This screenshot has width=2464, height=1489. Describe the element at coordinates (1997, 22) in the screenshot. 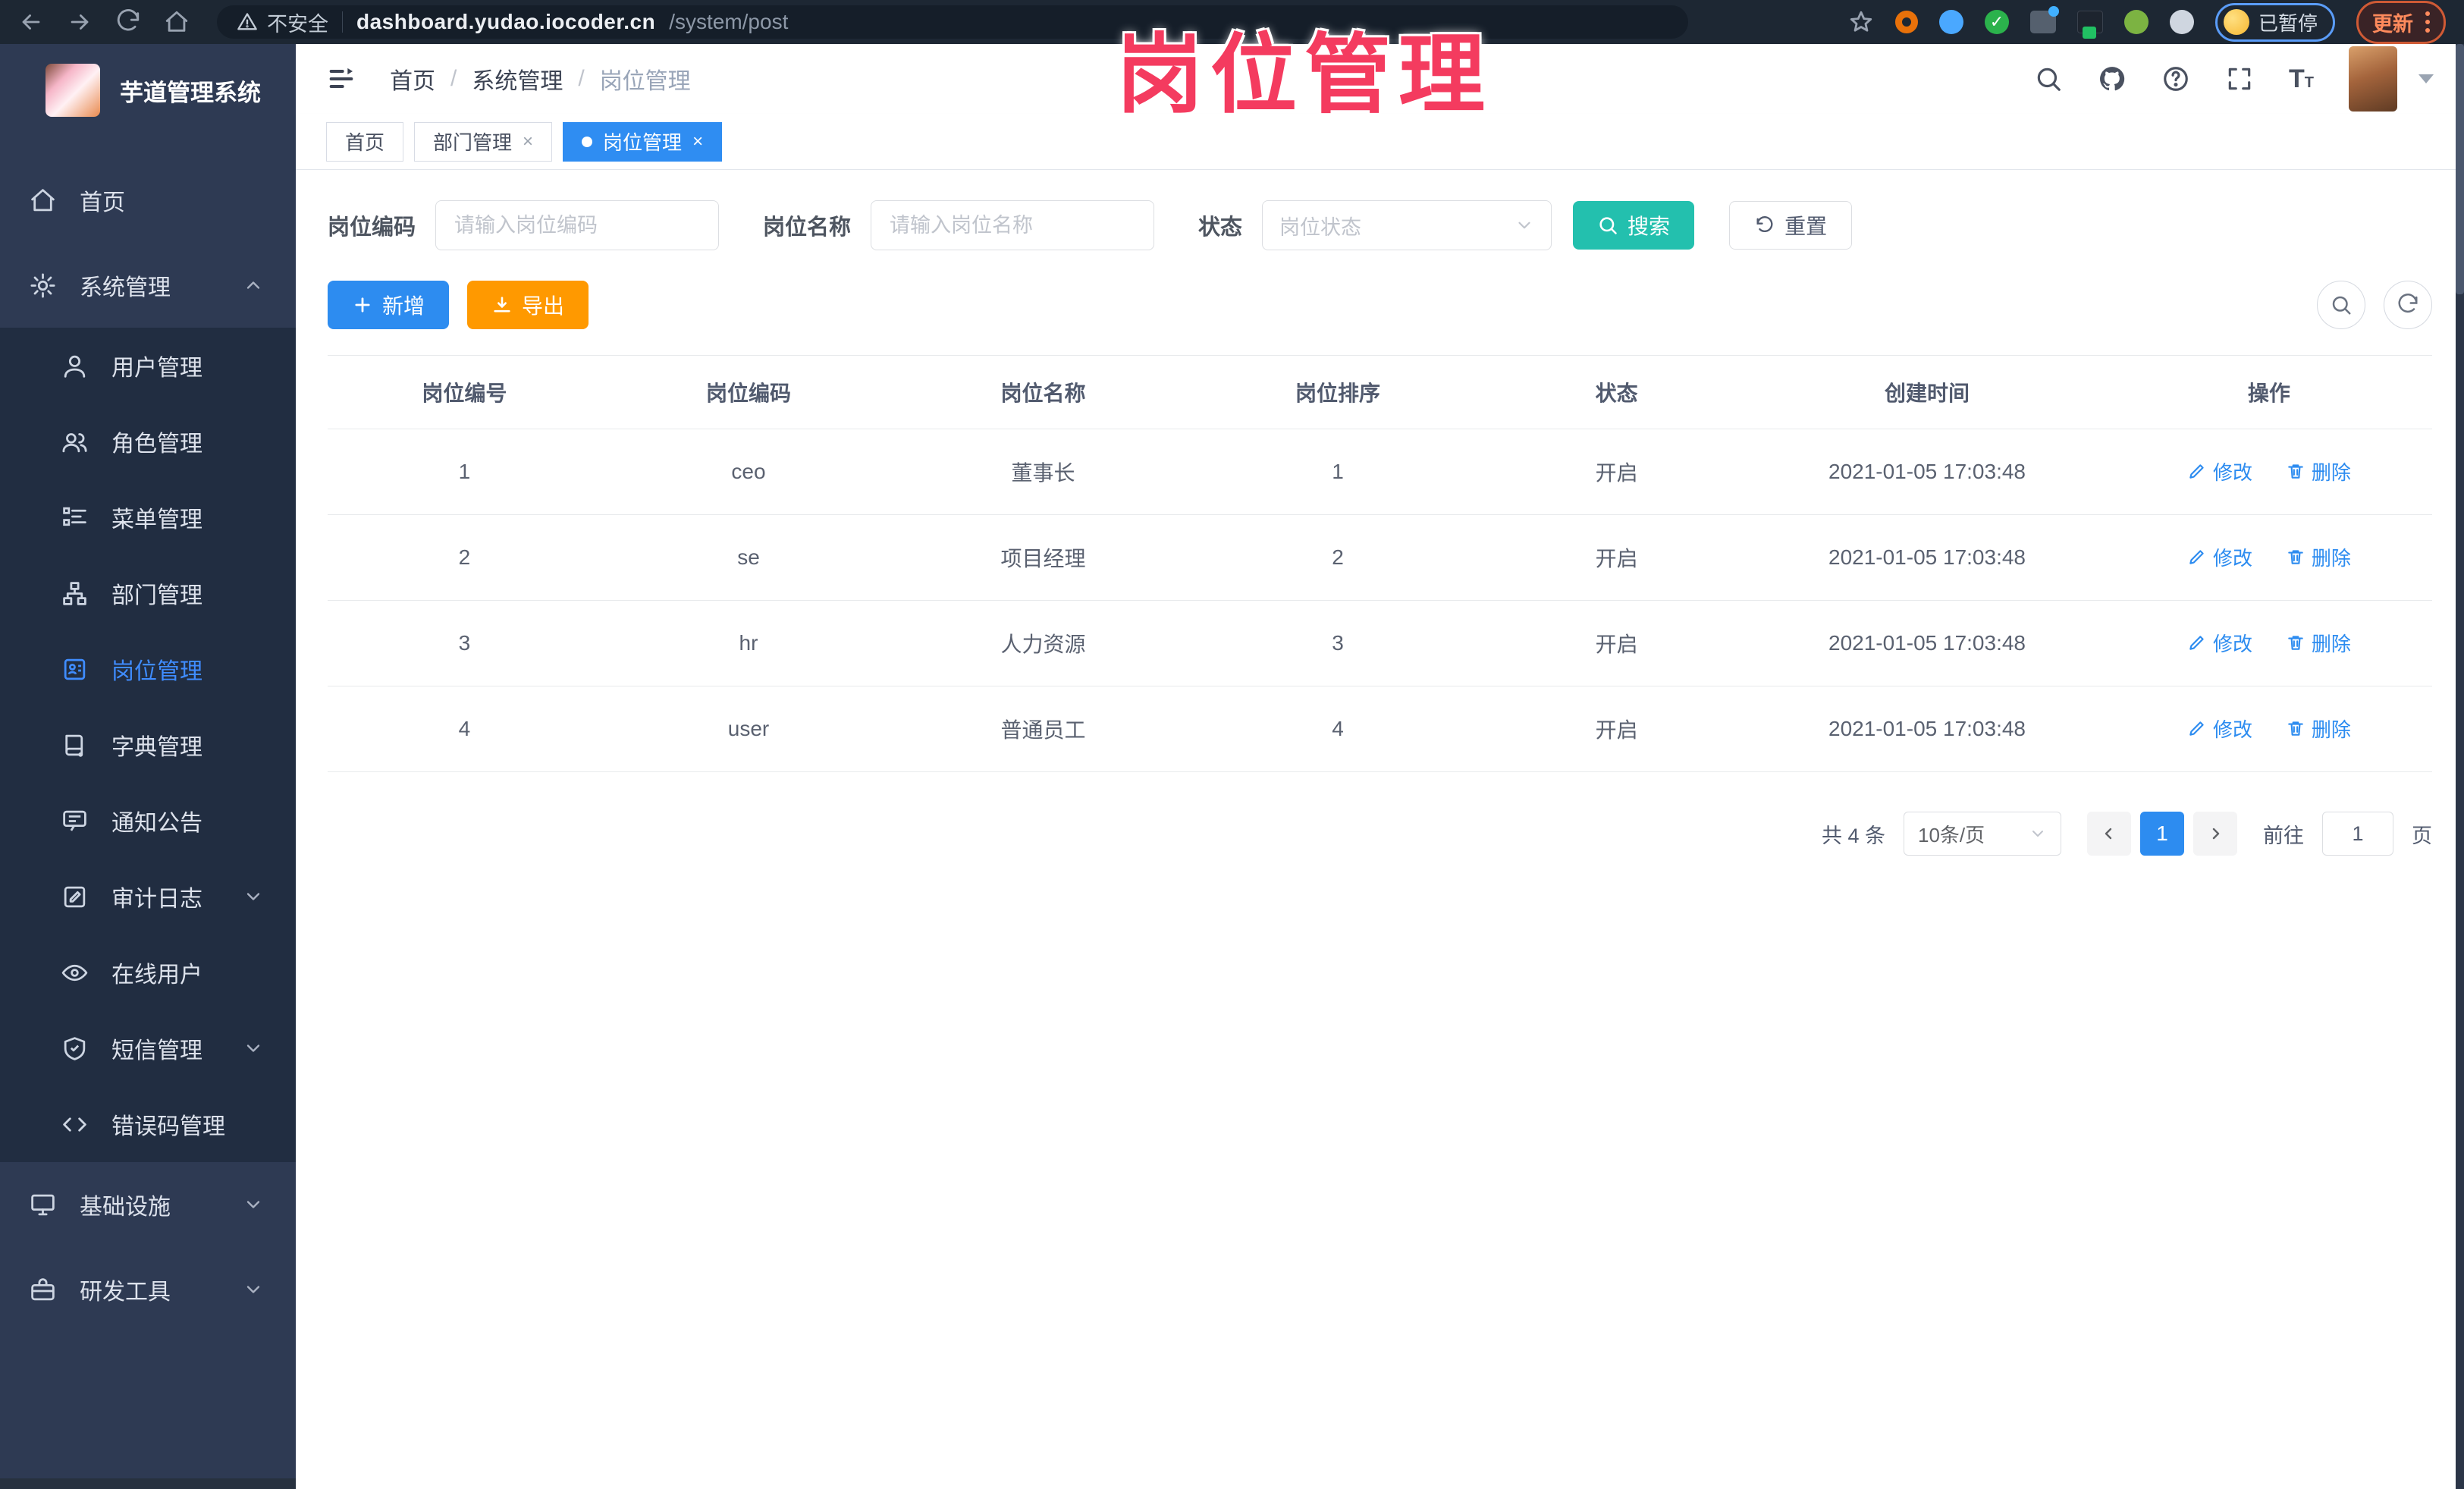

I see `extension-check-icon: ✓` at that location.